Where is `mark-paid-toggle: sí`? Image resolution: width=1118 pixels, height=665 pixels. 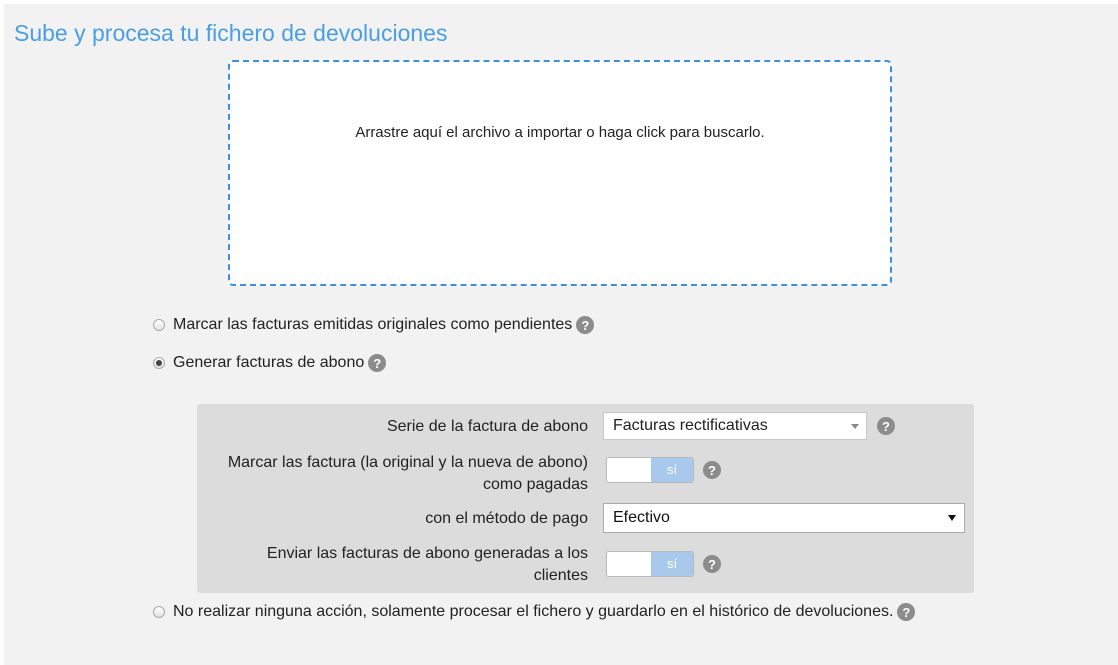 mark-paid-toggle: sí is located at coordinates (650, 470).